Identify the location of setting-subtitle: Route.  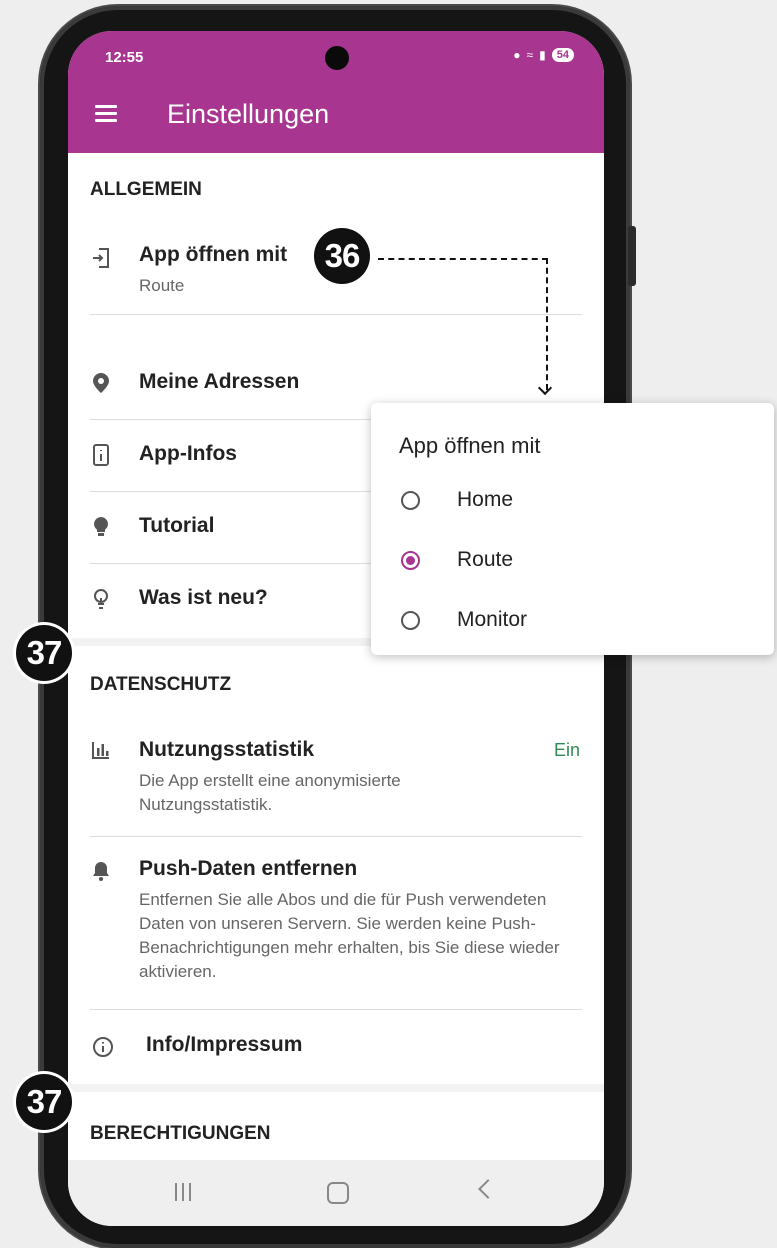
(162, 285).